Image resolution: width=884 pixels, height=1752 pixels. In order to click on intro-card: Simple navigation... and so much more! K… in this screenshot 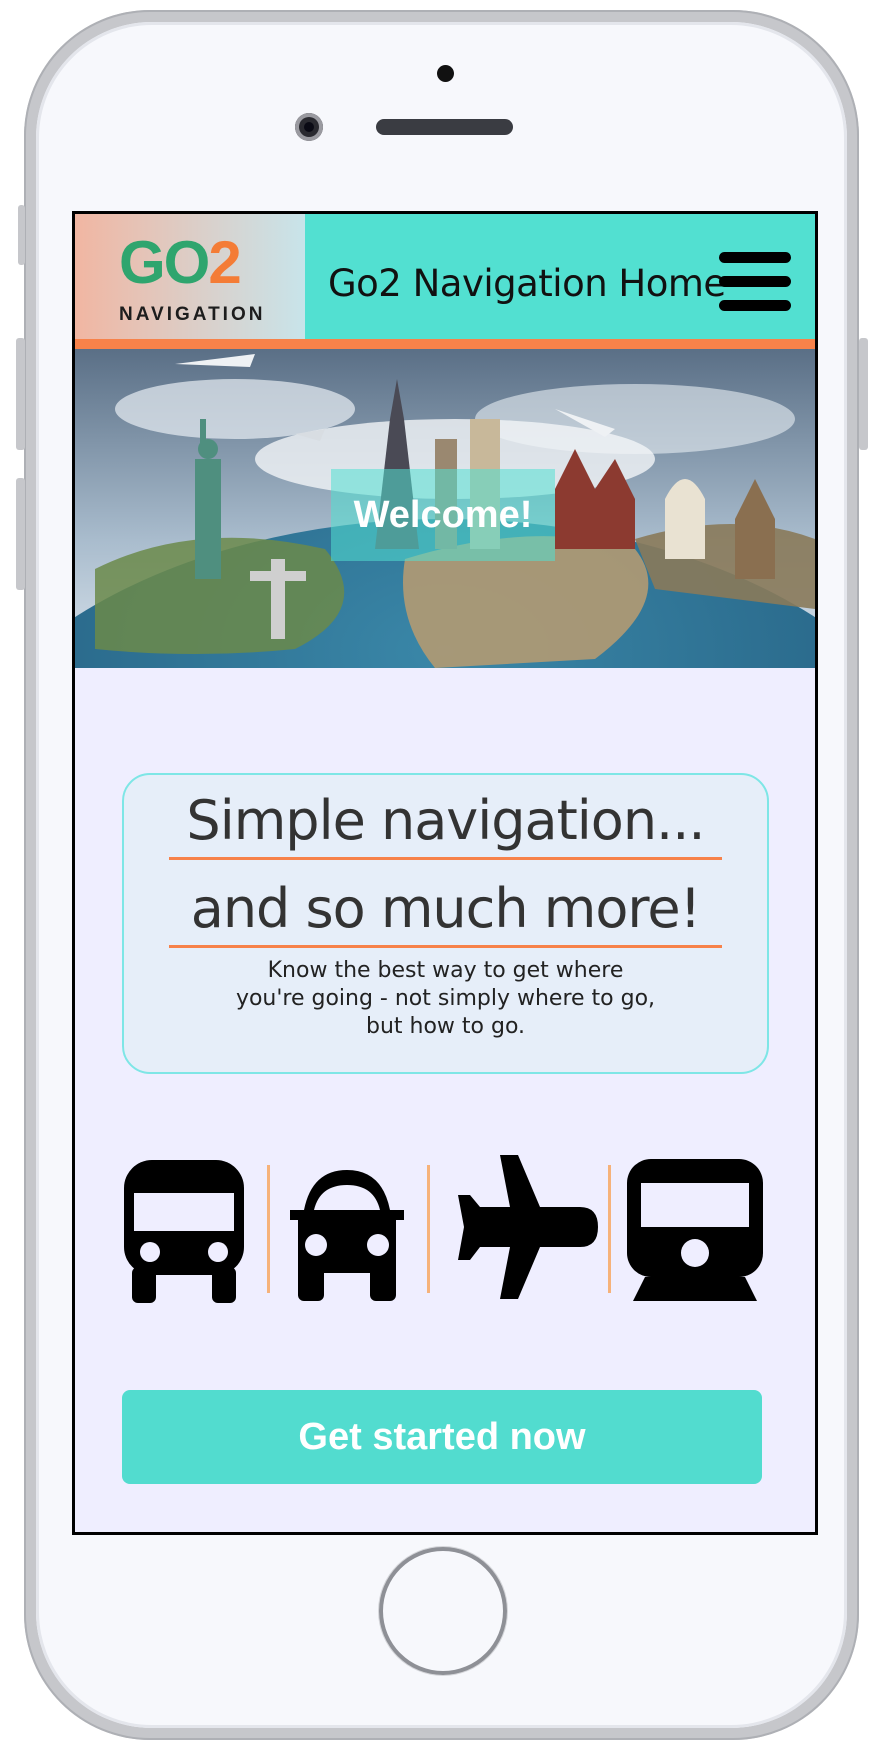, I will do `click(445, 923)`.